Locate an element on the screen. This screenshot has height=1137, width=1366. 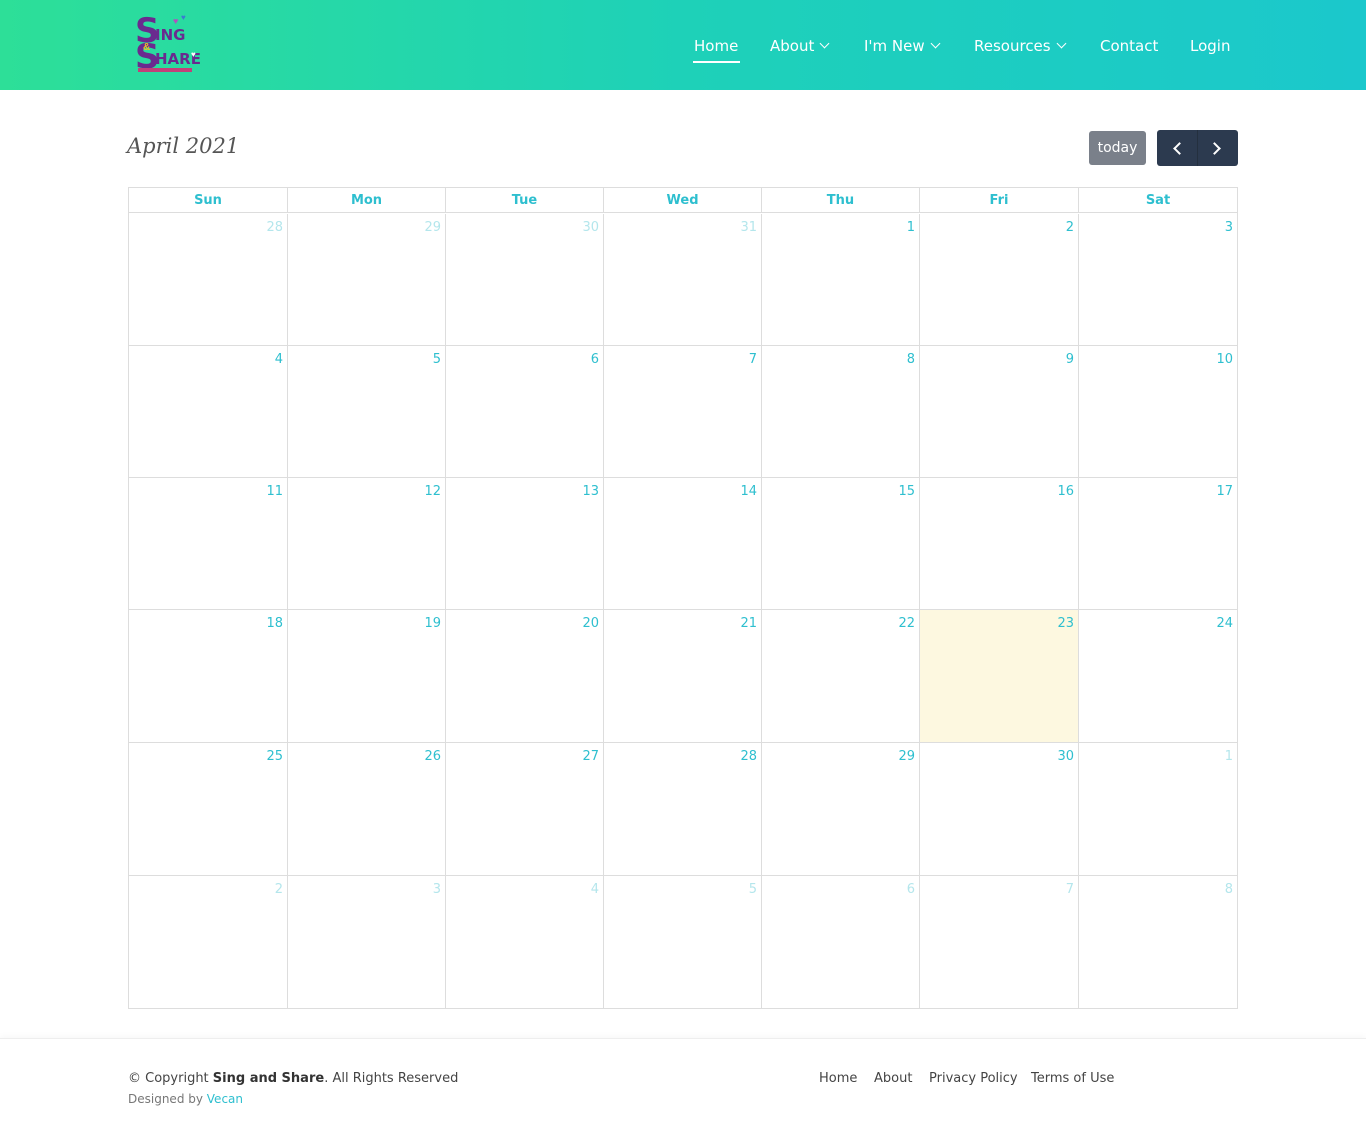
day-number: 13 is located at coordinates (590, 491).